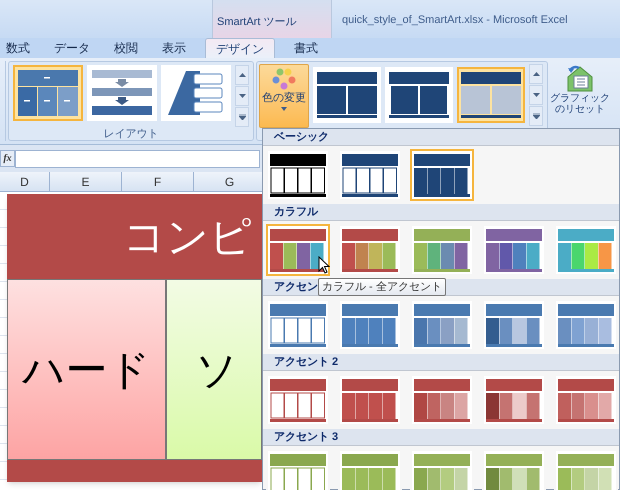 Image resolution: width=620 pixels, height=490 pixels. I want to click on ribbon-tab: 表示, so click(174, 48).